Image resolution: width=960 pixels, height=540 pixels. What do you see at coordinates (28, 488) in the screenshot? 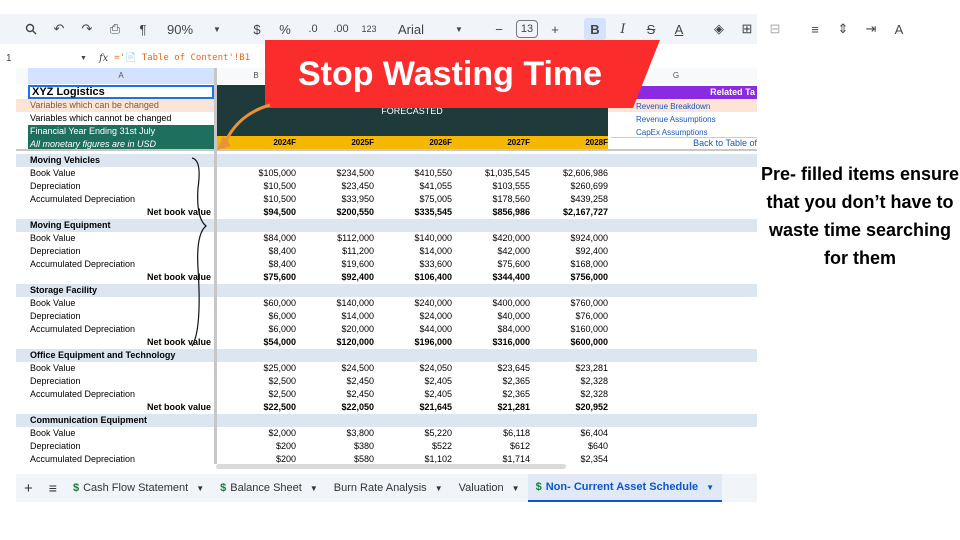
I see `add-sheet-button: +` at bounding box center [28, 488].